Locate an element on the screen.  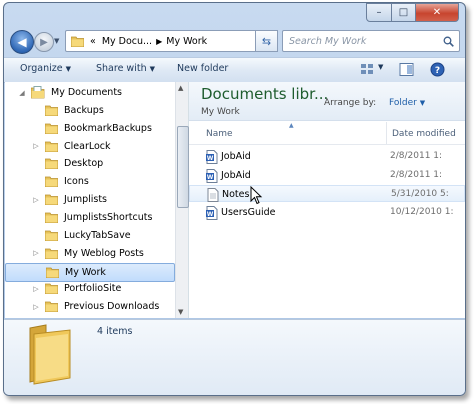
arrange-by-dropdown: Folder ▼ is located at coordinates (407, 103).